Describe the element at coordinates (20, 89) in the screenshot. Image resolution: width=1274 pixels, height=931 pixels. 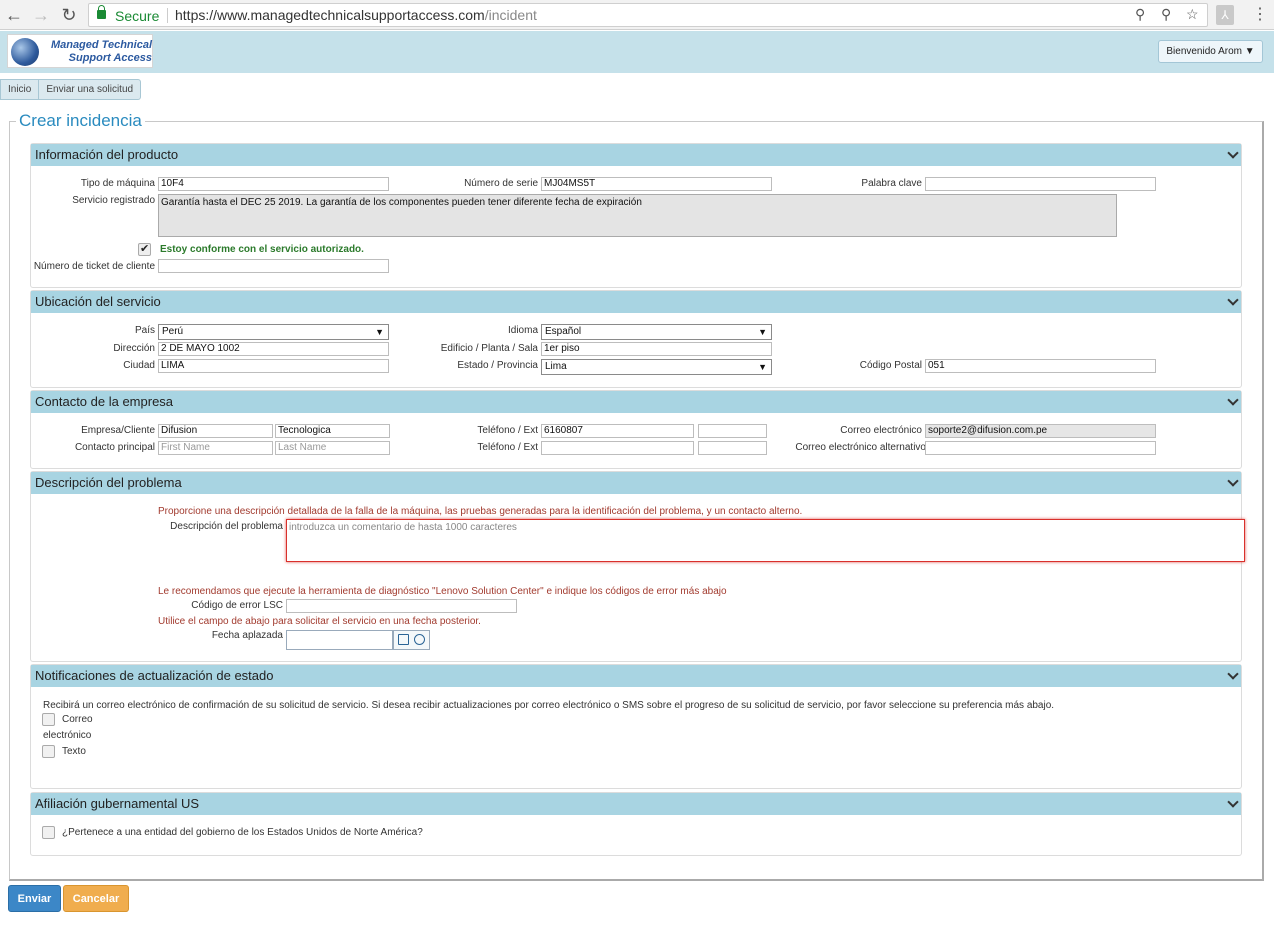
I see `breadcrumb-home: Inicio` at that location.